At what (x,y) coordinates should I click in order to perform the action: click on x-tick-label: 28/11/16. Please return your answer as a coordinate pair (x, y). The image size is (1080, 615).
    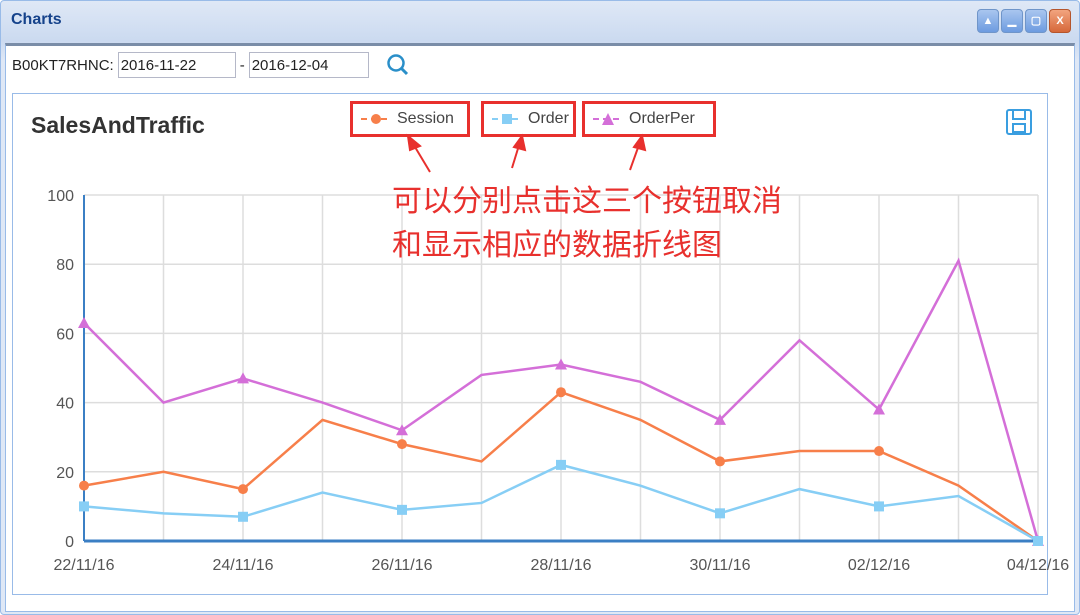
    Looking at the image, I should click on (560, 565).